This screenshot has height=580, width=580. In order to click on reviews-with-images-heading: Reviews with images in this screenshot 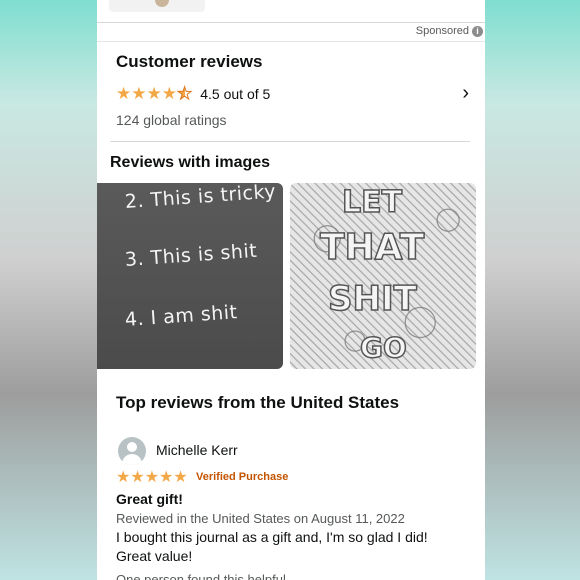, I will do `click(190, 162)`.